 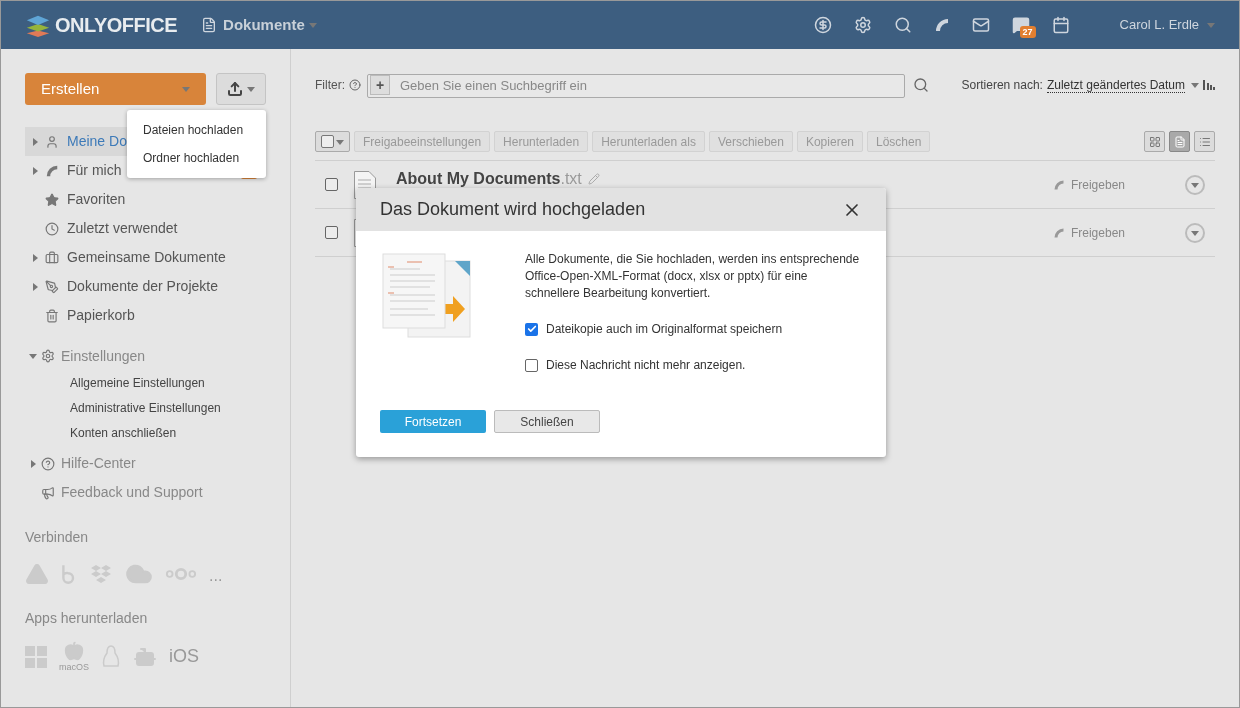 What do you see at coordinates (664, 329) in the screenshot?
I see `option-label: Dateikopie auch im Originalformat speichern` at bounding box center [664, 329].